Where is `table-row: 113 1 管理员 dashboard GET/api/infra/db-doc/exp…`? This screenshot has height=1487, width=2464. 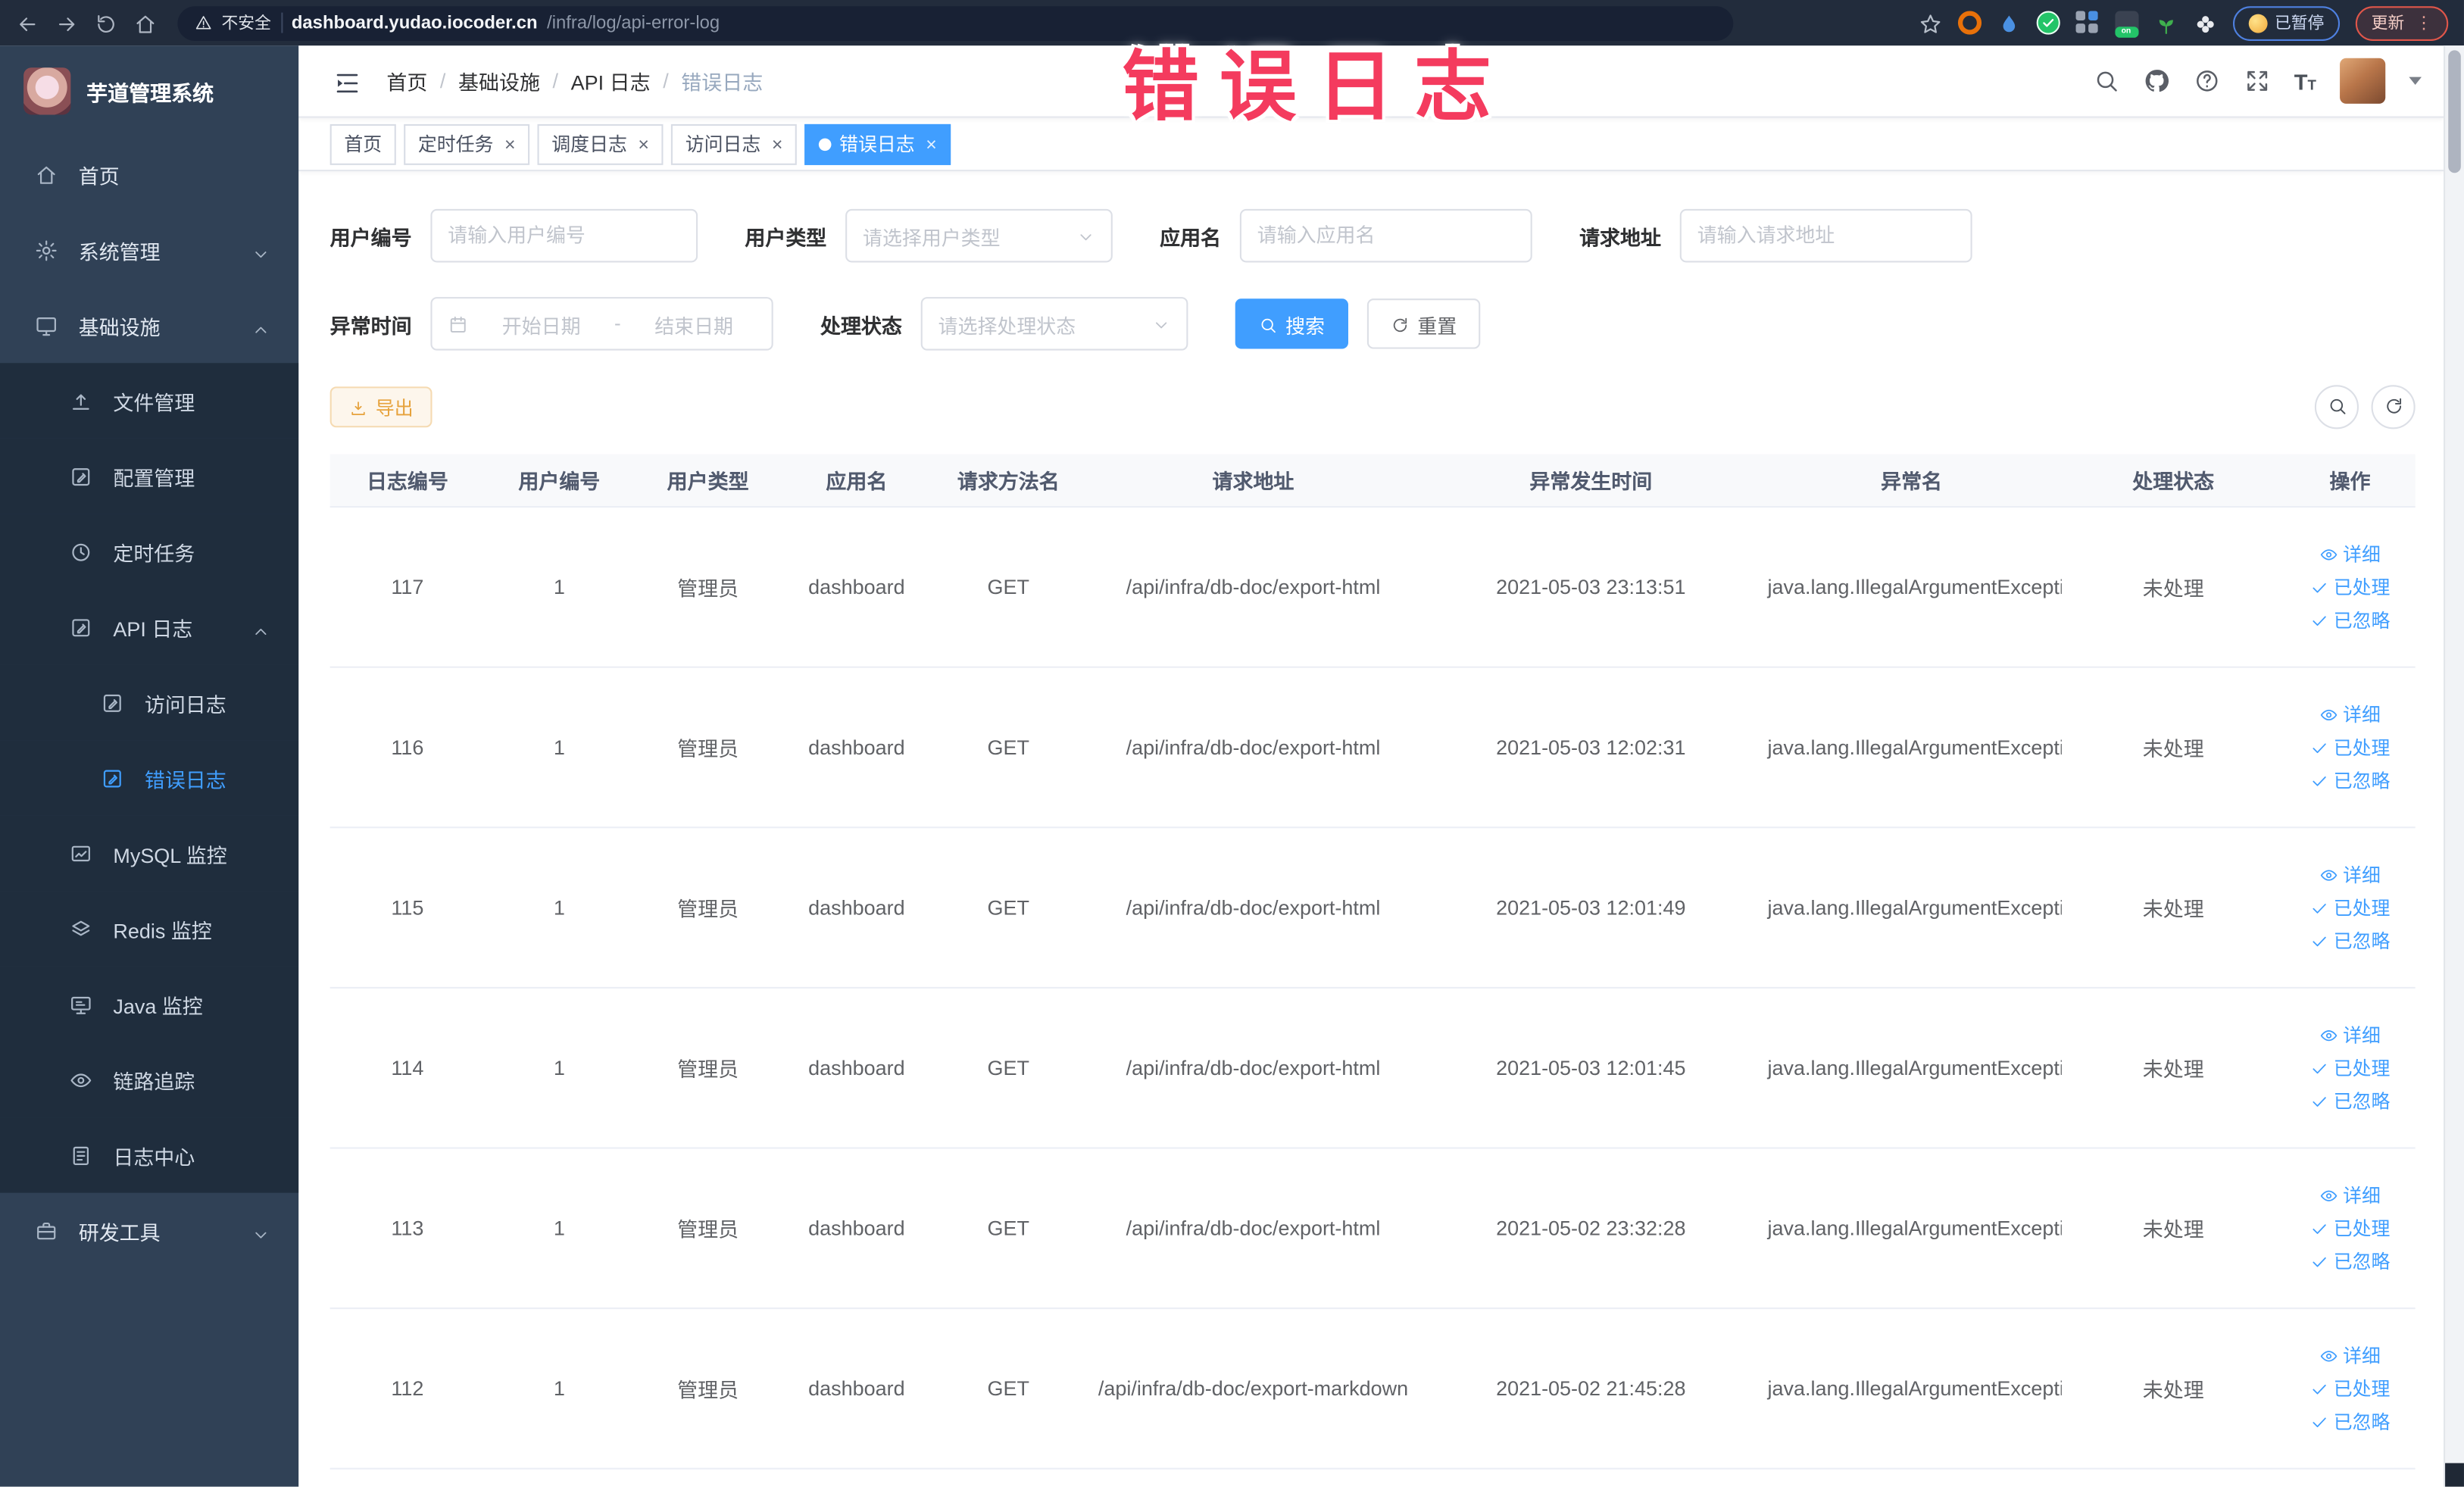 table-row: 113 1 管理员 dashboard GET/api/infra/db-doc/exp… is located at coordinates (1372, 1229).